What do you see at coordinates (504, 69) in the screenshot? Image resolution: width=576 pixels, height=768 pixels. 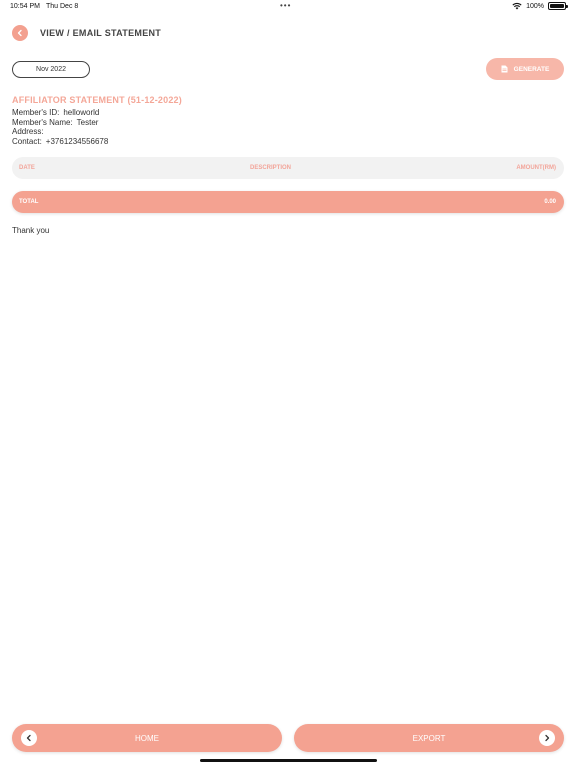 I see `document-icon` at bounding box center [504, 69].